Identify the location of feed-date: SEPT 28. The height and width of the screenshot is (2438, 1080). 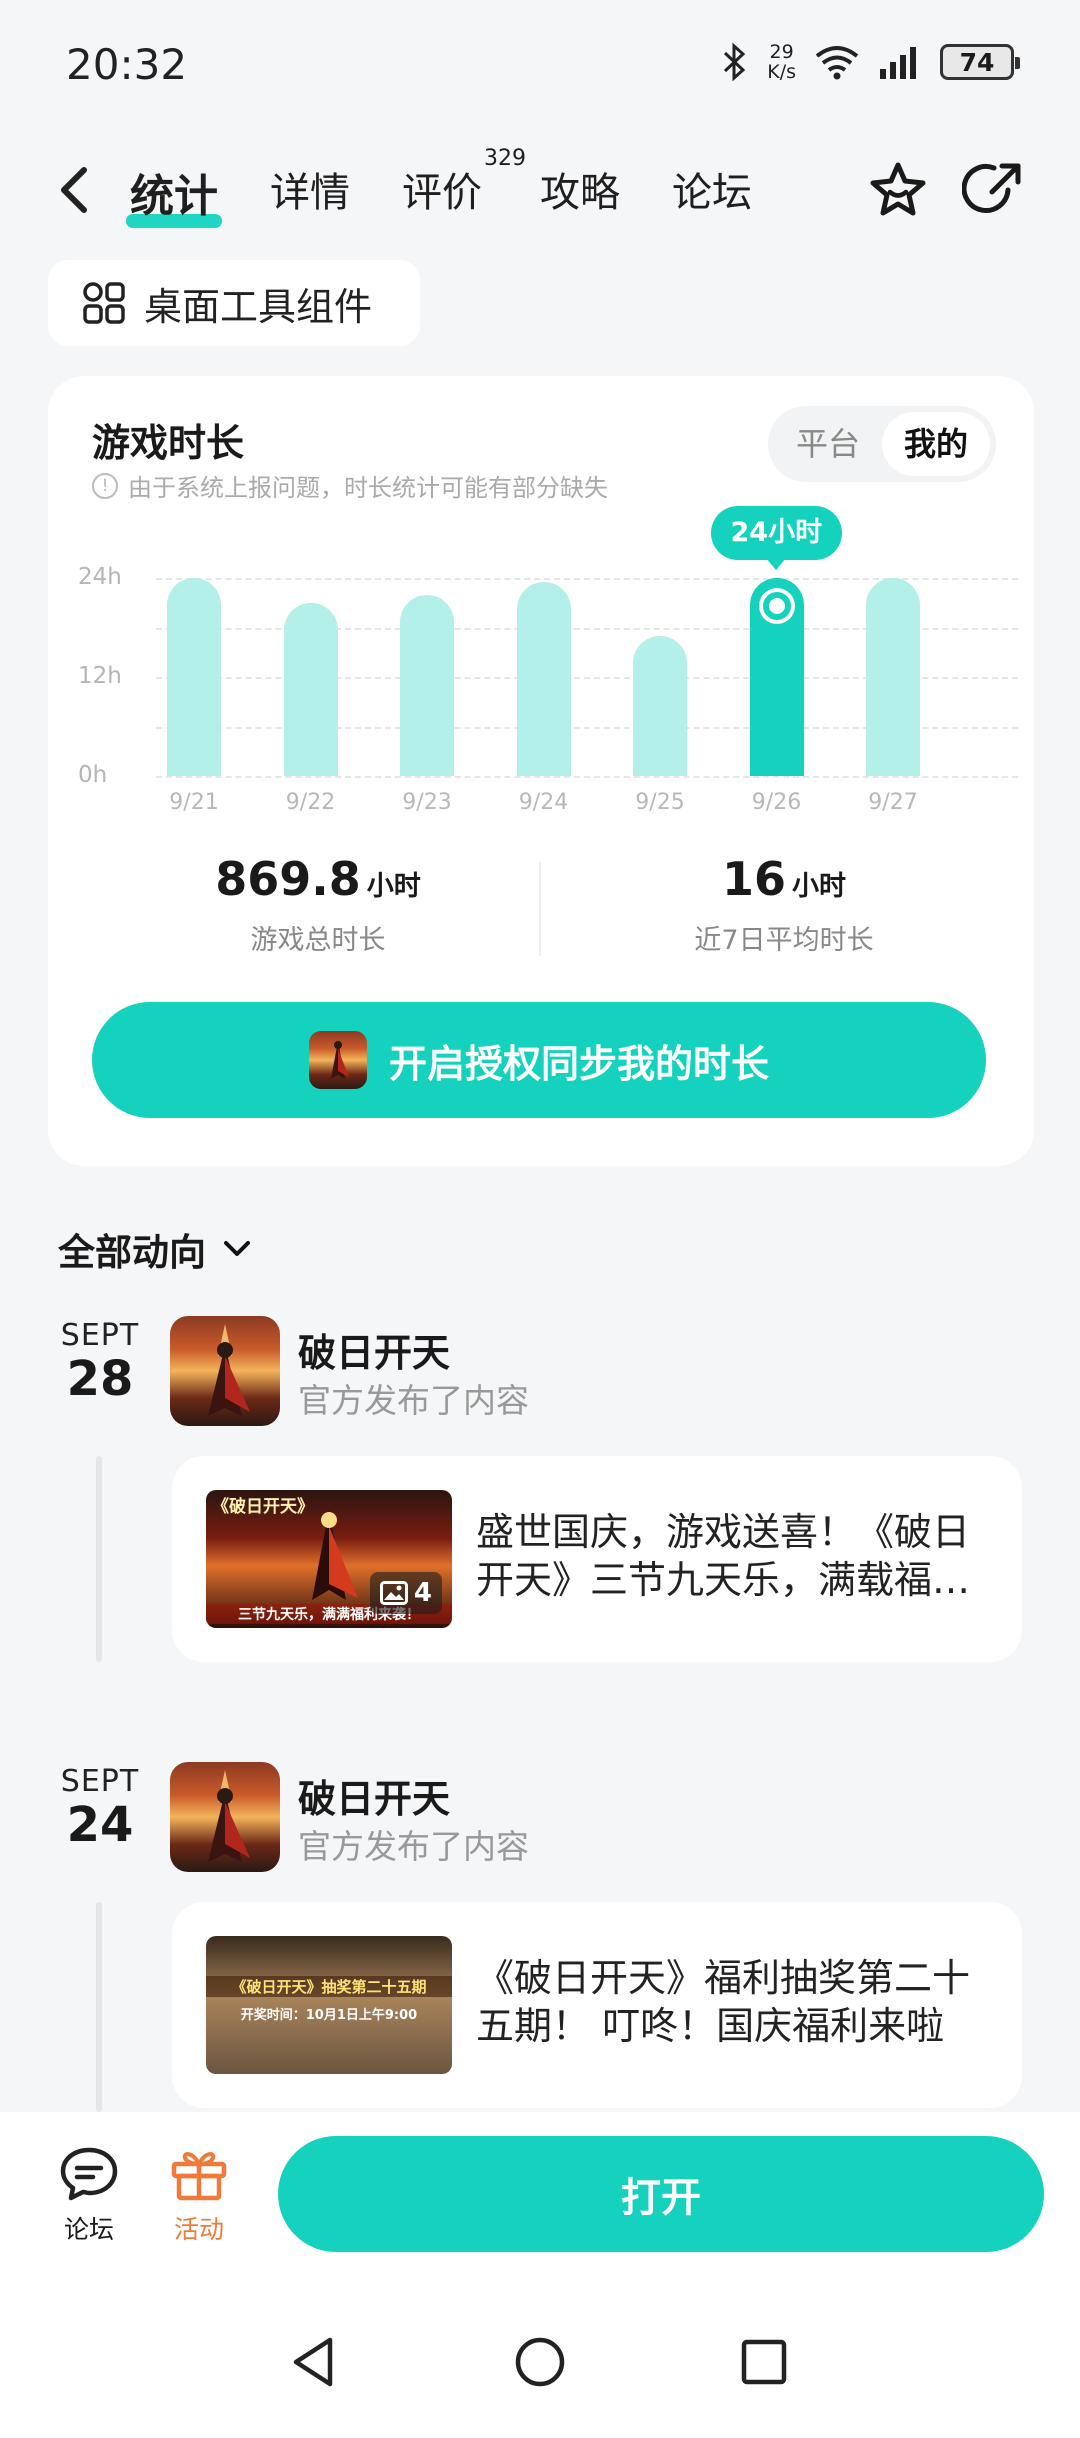
(100, 1362).